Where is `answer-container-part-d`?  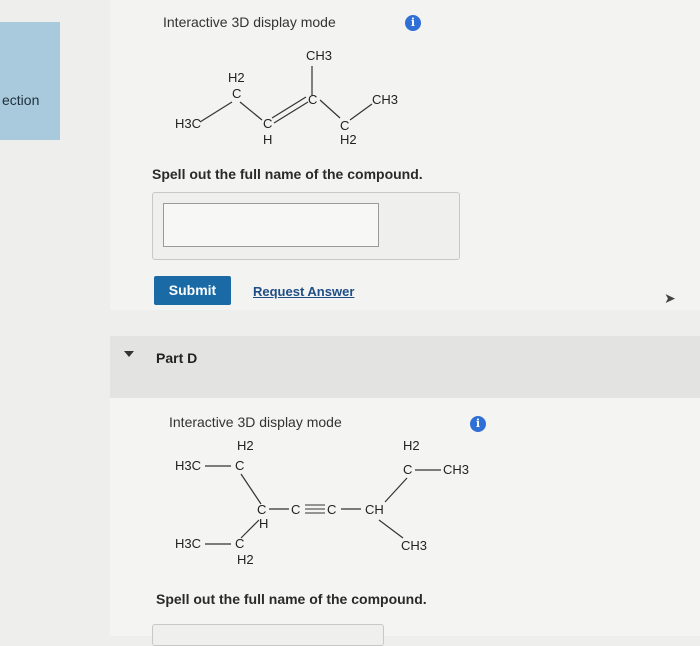
answer-container-part-d is located at coordinates (268, 635).